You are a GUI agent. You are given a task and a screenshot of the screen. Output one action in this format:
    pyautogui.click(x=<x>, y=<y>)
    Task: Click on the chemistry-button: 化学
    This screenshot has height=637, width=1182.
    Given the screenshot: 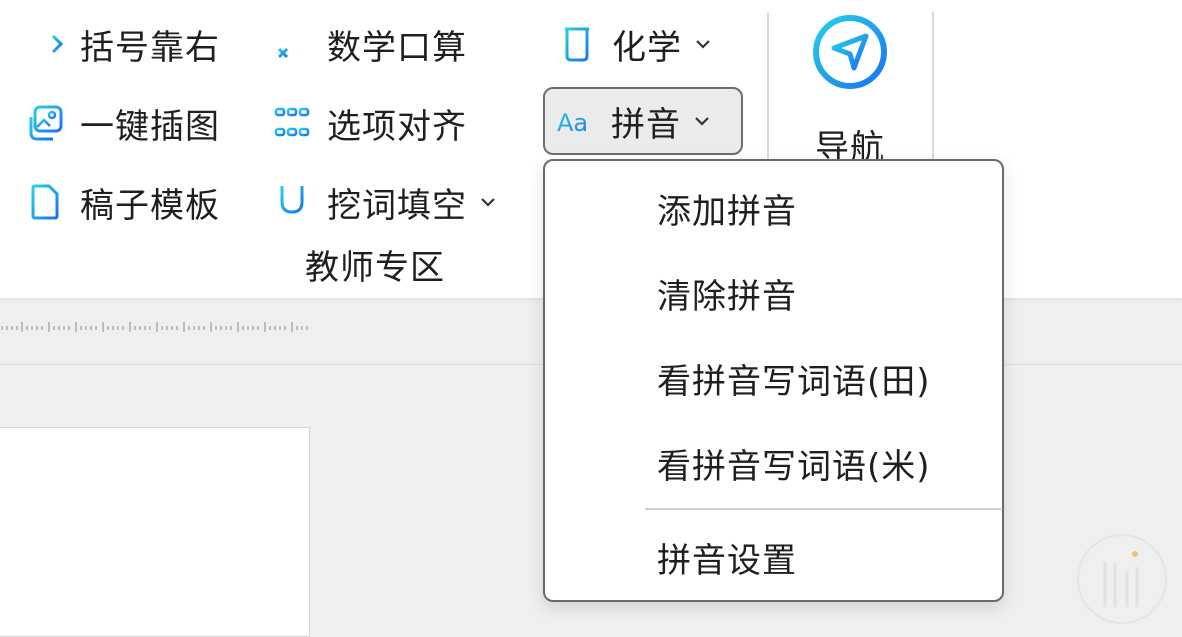 What is the action you would take?
    pyautogui.click(x=634, y=44)
    